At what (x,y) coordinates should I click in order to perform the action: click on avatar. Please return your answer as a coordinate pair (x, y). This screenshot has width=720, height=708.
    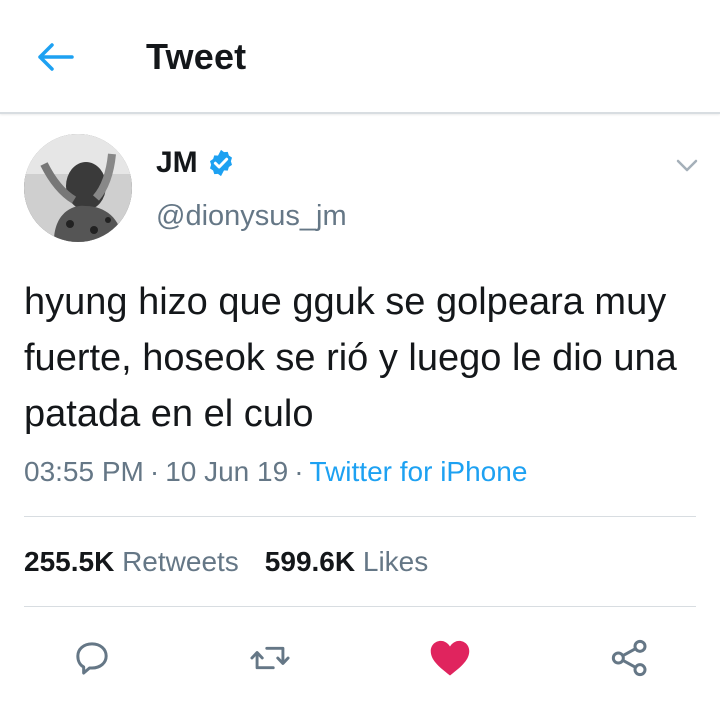
    Looking at the image, I should click on (78, 188).